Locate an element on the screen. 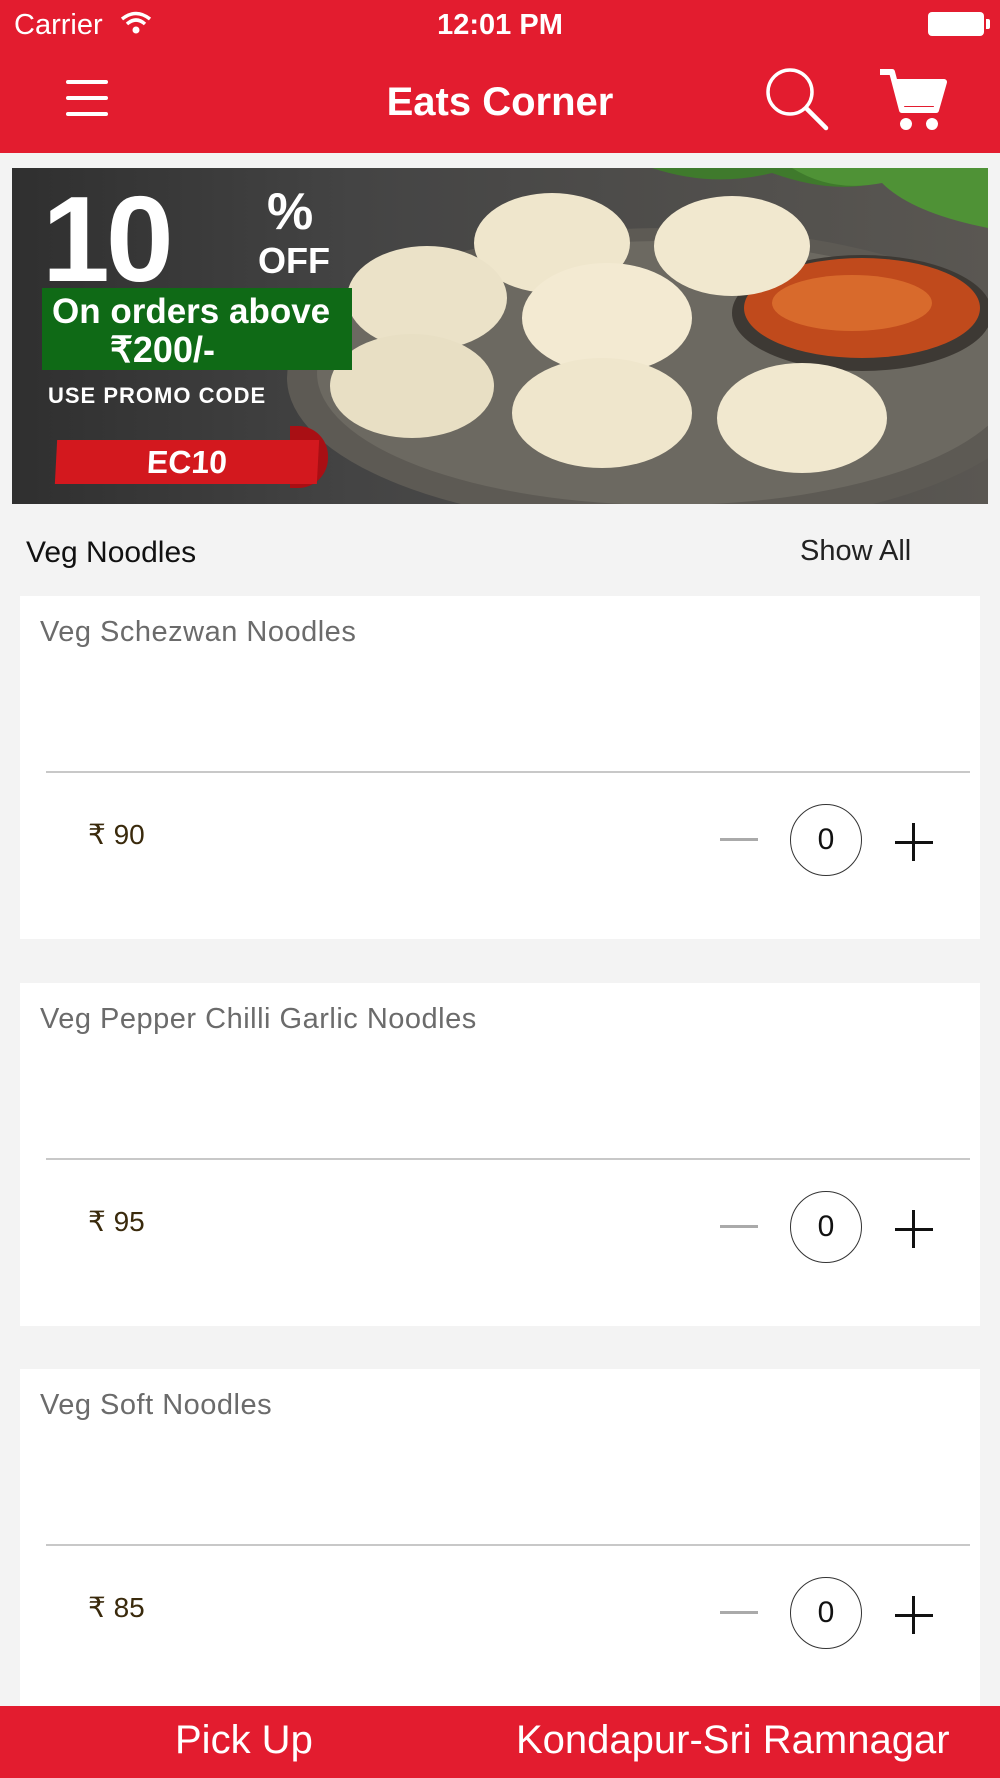 The width and height of the screenshot is (1000, 1778). section-header: Veg Noodles Show All is located at coordinates (500, 555).